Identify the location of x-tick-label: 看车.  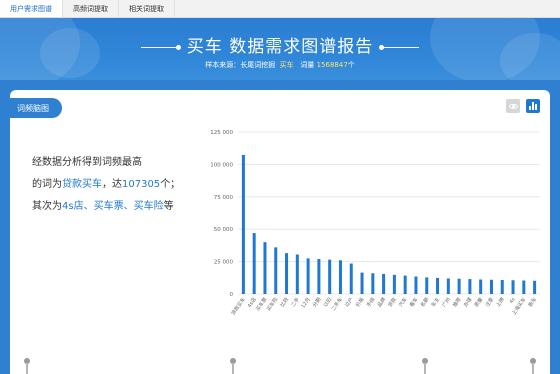
(413, 302).